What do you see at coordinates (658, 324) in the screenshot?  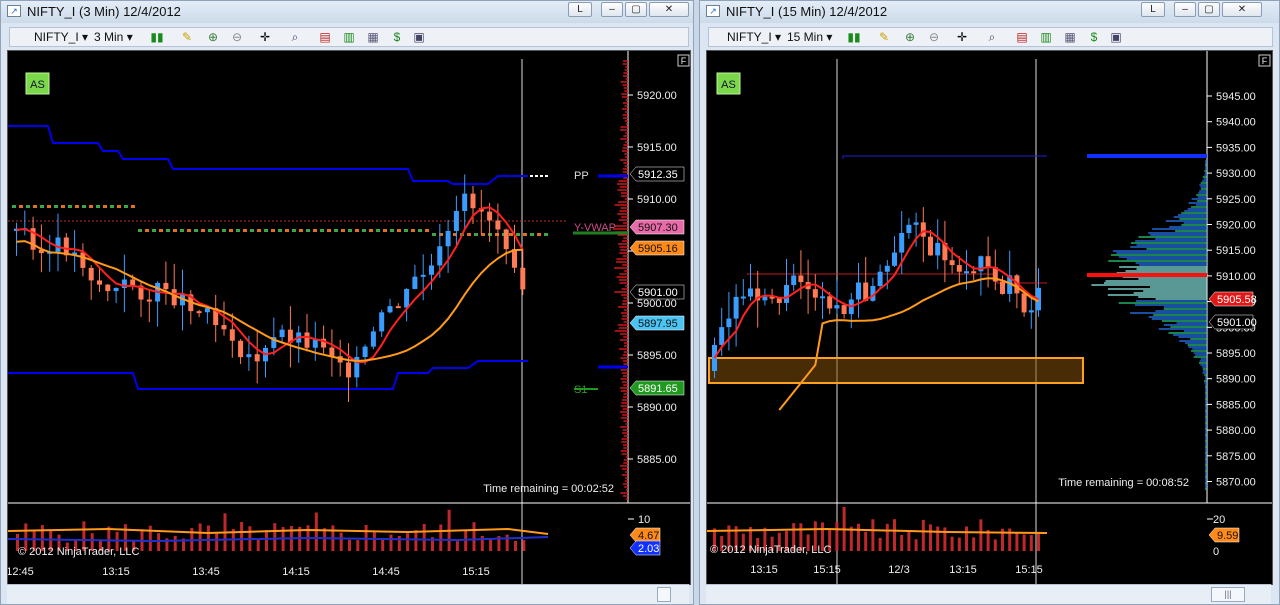 I see `price-tag-label: 5897.95` at bounding box center [658, 324].